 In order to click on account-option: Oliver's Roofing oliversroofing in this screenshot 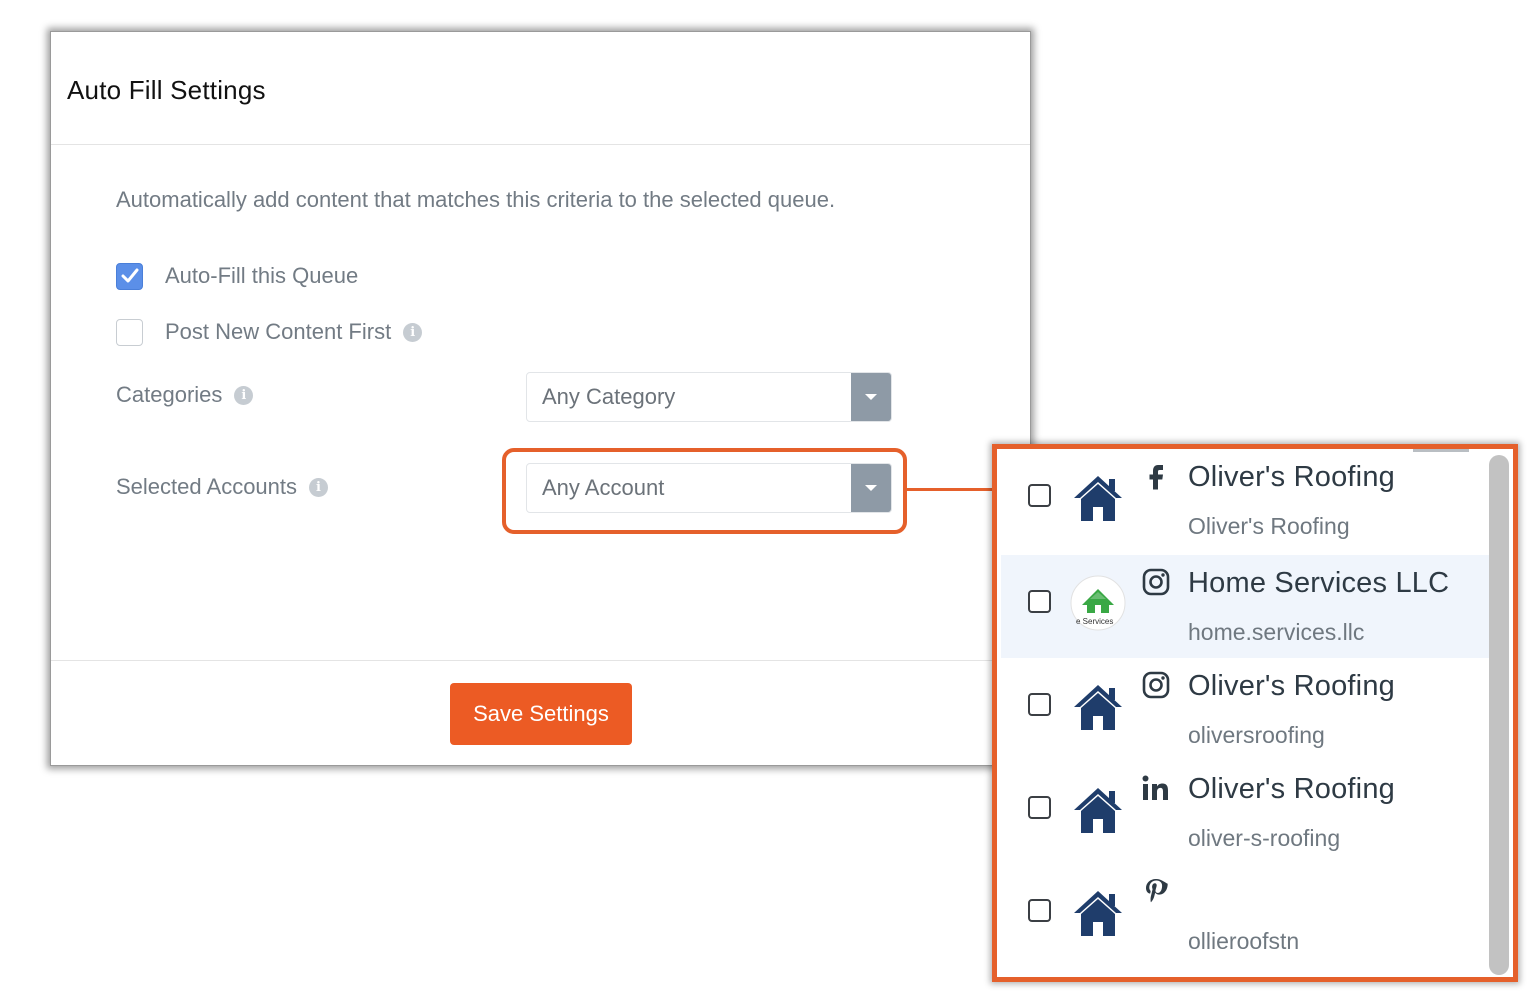, I will do `click(1246, 709)`.